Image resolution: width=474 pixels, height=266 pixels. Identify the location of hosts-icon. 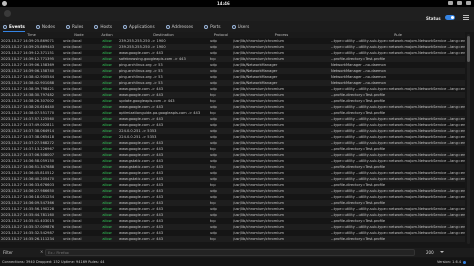
(96, 26).